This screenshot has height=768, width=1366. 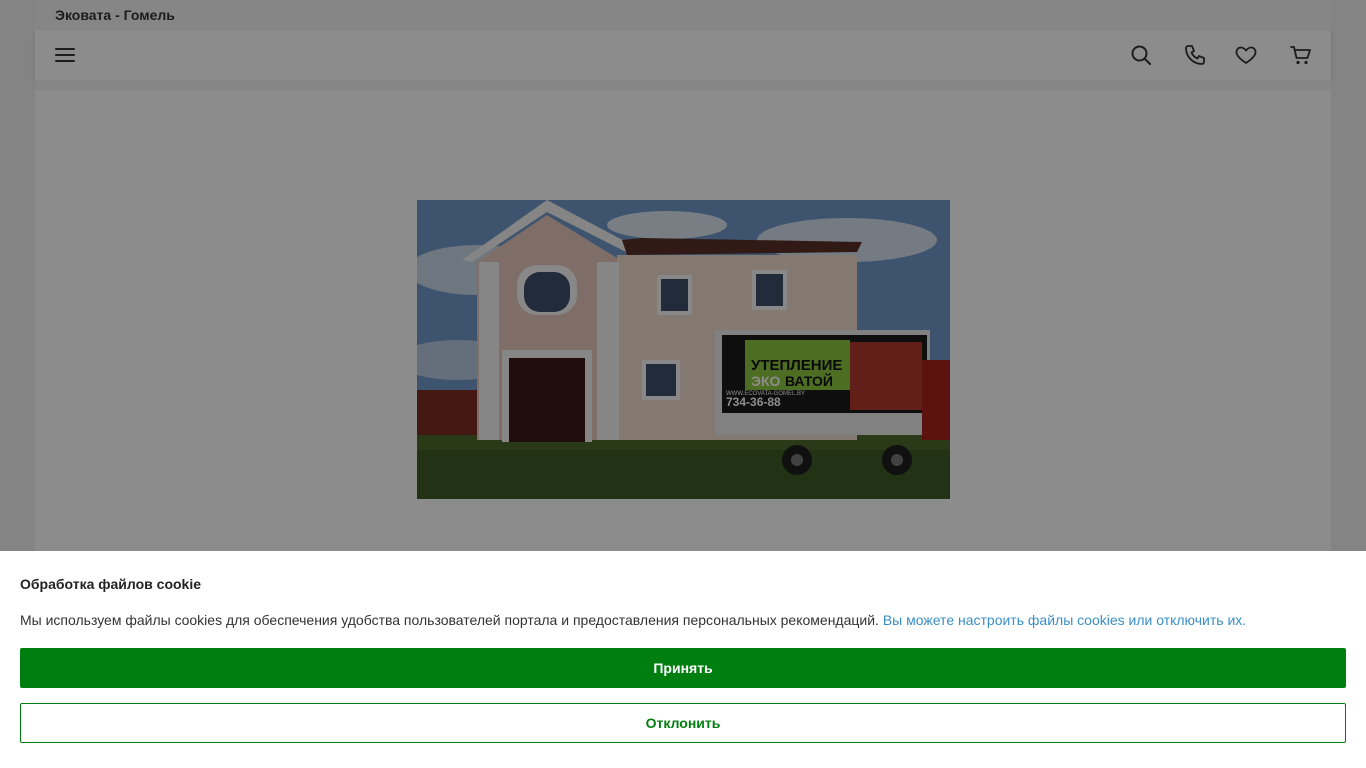 What do you see at coordinates (683, 668) in the screenshot?
I see `accept-button: Принять` at bounding box center [683, 668].